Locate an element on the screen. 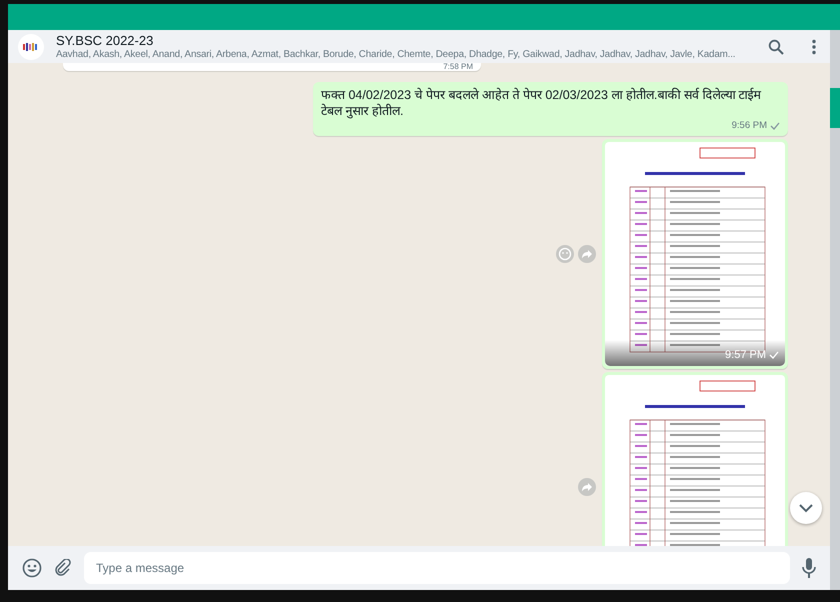 The image size is (840, 602). chat-title: SY.BSC 2022-23 is located at coordinates (105, 40).